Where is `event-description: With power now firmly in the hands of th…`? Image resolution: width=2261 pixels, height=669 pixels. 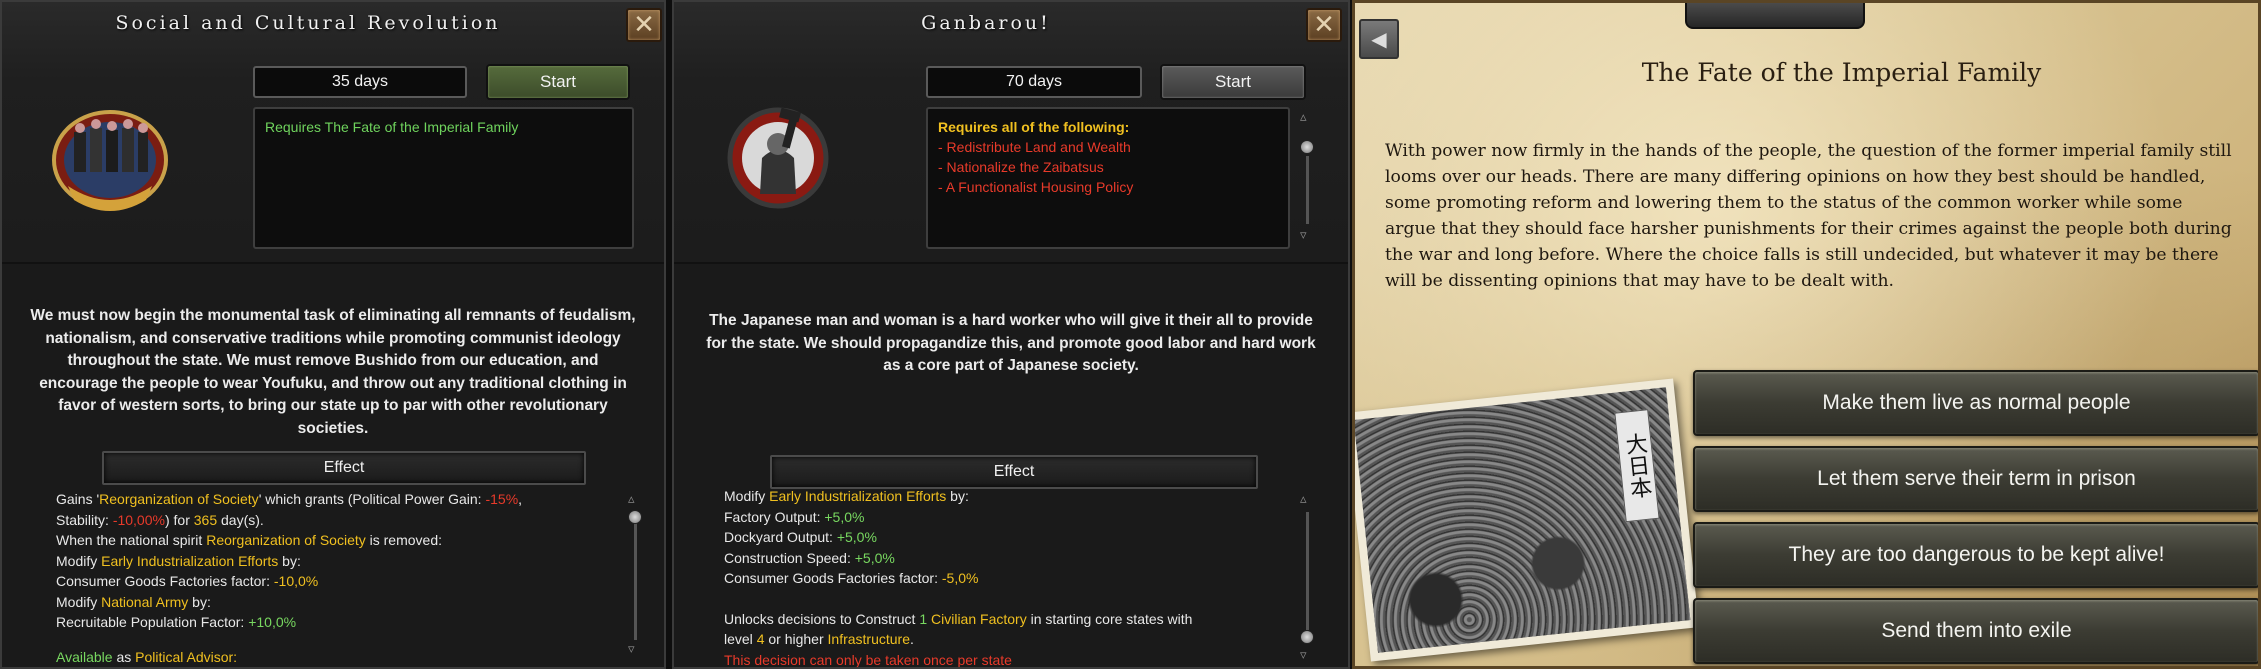
event-description: With power now firmly in the hands of th… is located at coordinates (1808, 216).